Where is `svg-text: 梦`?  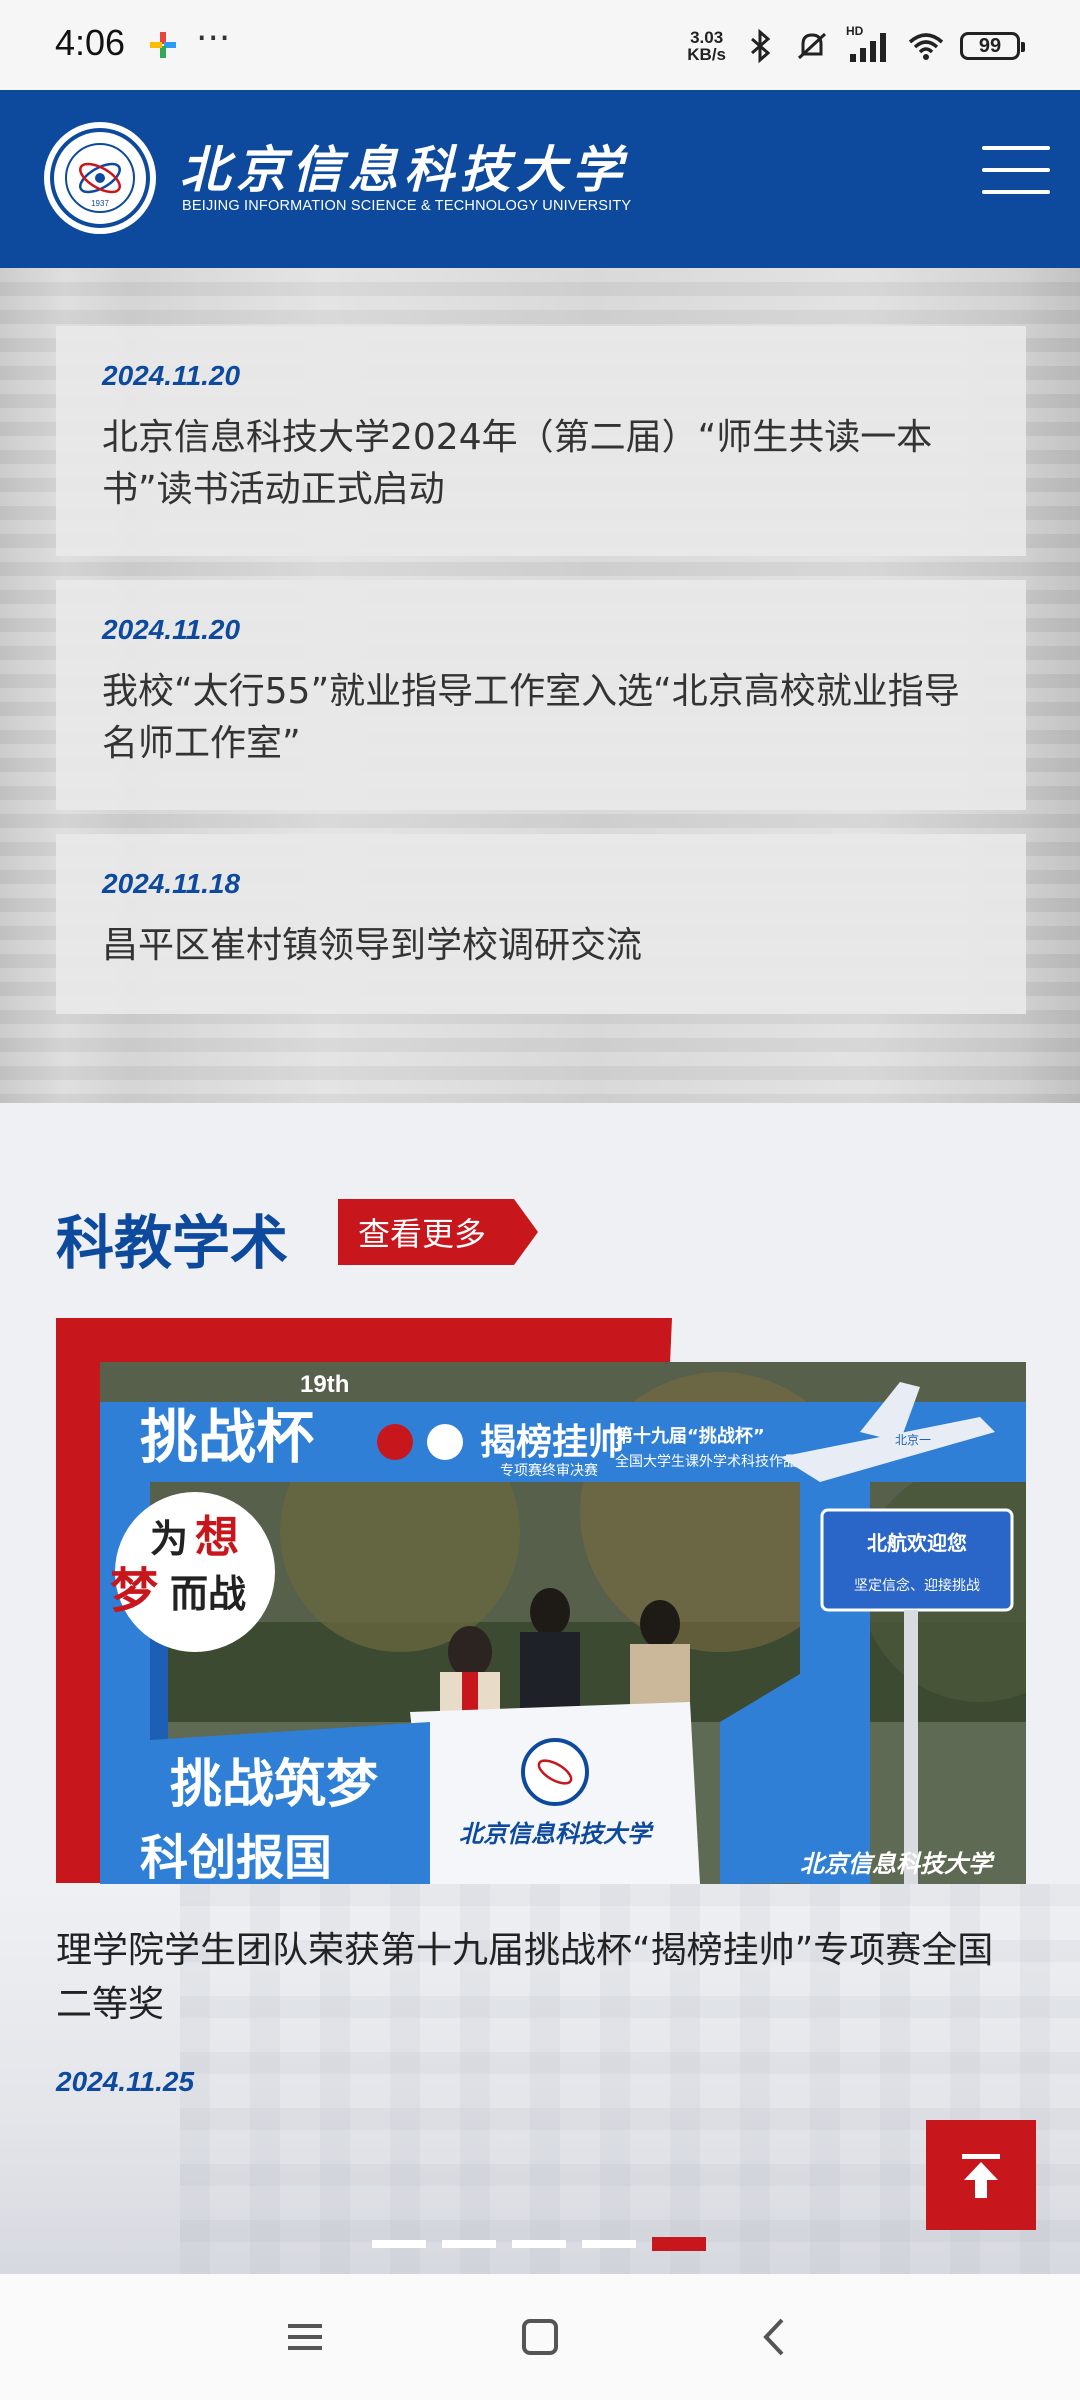
svg-text: 梦 is located at coordinates (134, 1591).